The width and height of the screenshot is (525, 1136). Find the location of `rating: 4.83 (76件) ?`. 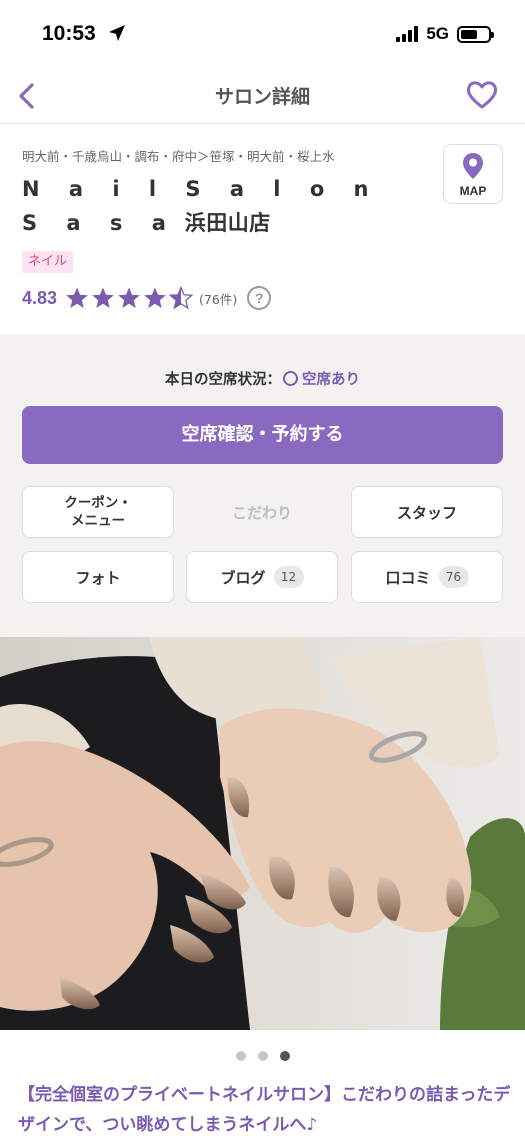

rating: 4.83 (76件) ? is located at coordinates (147, 298).